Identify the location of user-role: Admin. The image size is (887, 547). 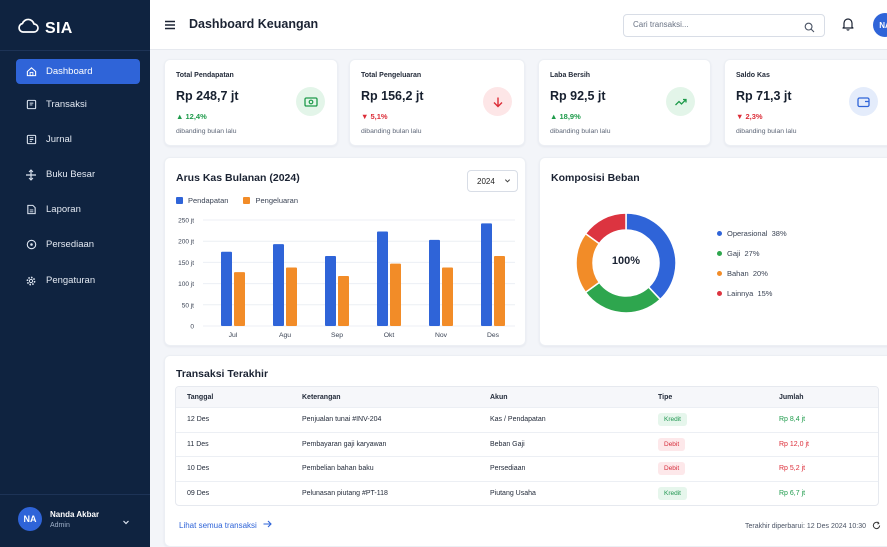
(60, 525).